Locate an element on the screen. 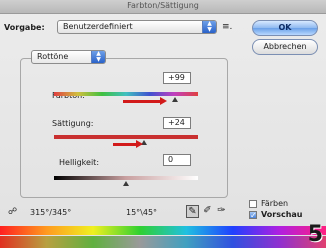  colorize-checkbox is located at coordinates (253, 204).